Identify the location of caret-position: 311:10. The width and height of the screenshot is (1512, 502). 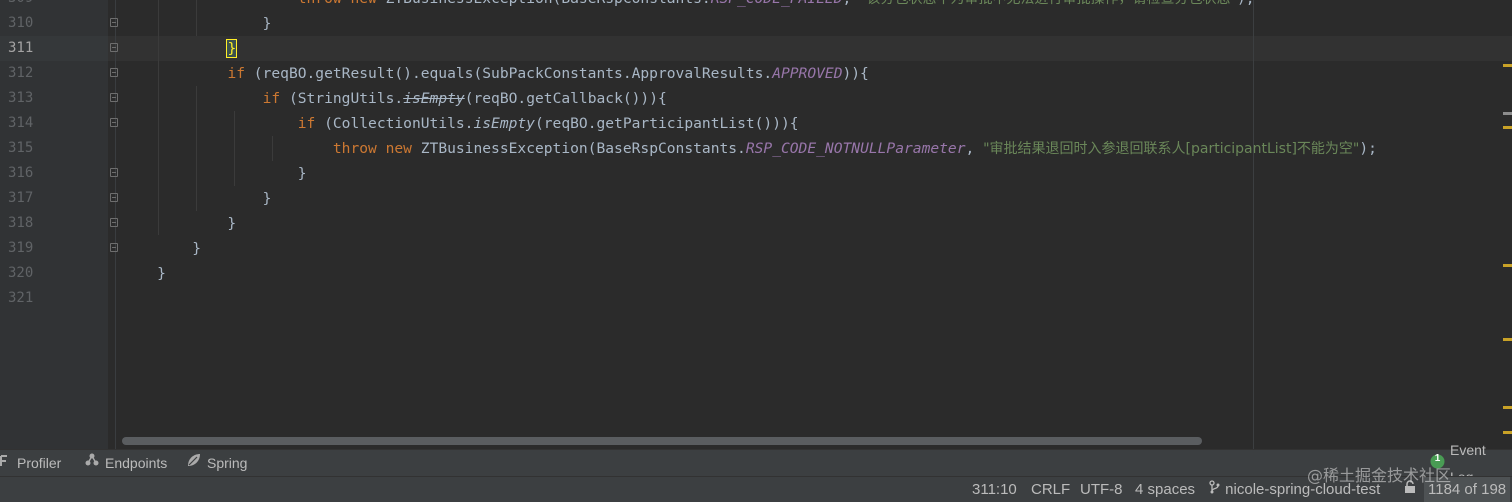
(994, 489).